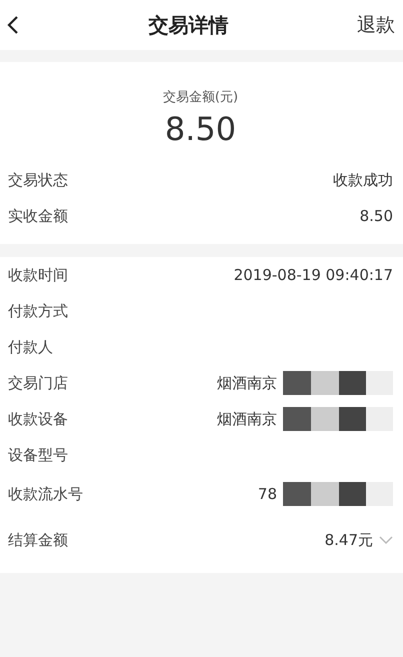 The height and width of the screenshot is (657, 403). What do you see at coordinates (313, 275) in the screenshot?
I see `field-value: 2019-08-19 09:40:17` at bounding box center [313, 275].